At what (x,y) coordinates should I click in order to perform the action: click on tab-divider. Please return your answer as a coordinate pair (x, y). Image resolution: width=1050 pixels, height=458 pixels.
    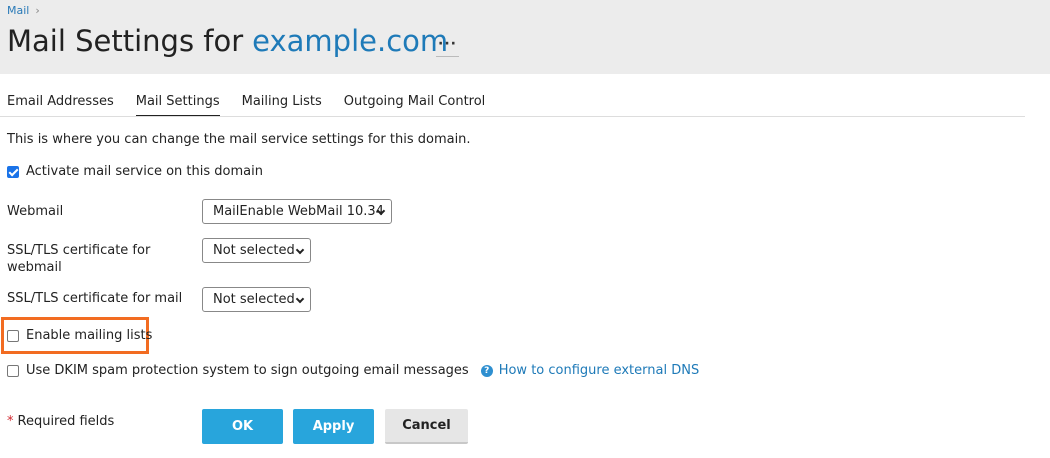
    Looking at the image, I should click on (512, 116).